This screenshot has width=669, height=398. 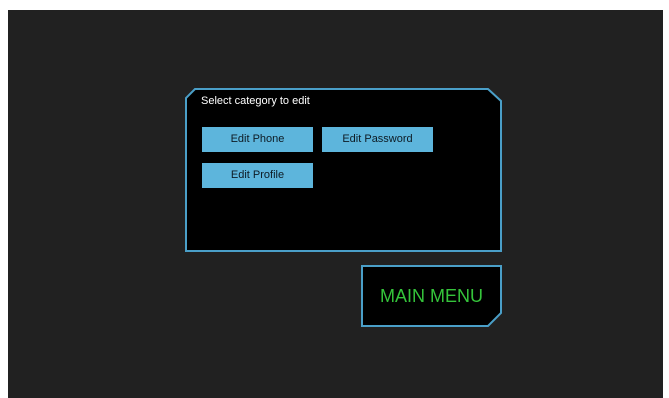 I want to click on panel-title: Select category to edit, so click(x=255, y=101).